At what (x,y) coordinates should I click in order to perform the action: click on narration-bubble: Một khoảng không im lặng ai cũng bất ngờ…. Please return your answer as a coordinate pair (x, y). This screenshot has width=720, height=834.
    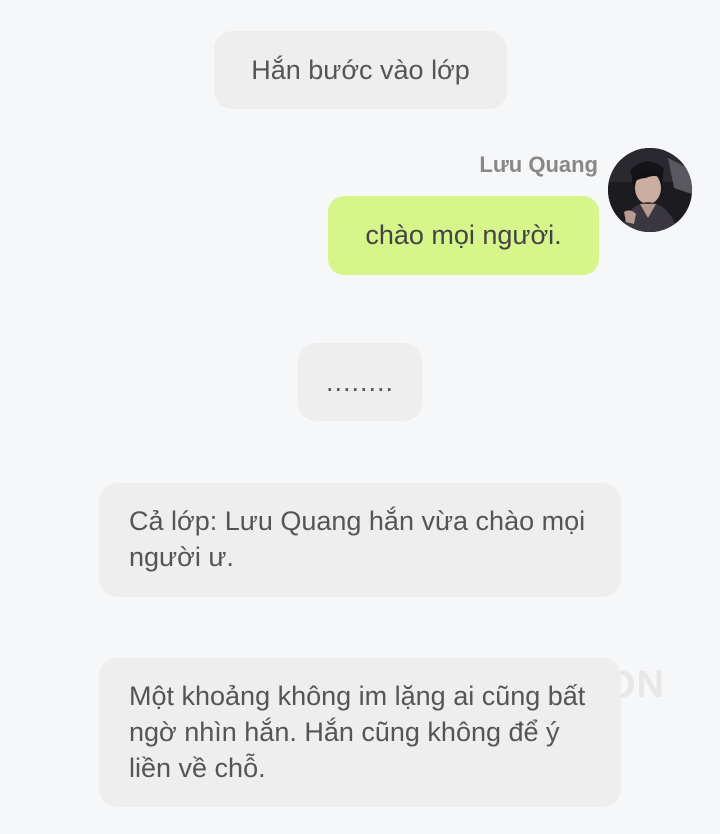
    Looking at the image, I should click on (360, 732).